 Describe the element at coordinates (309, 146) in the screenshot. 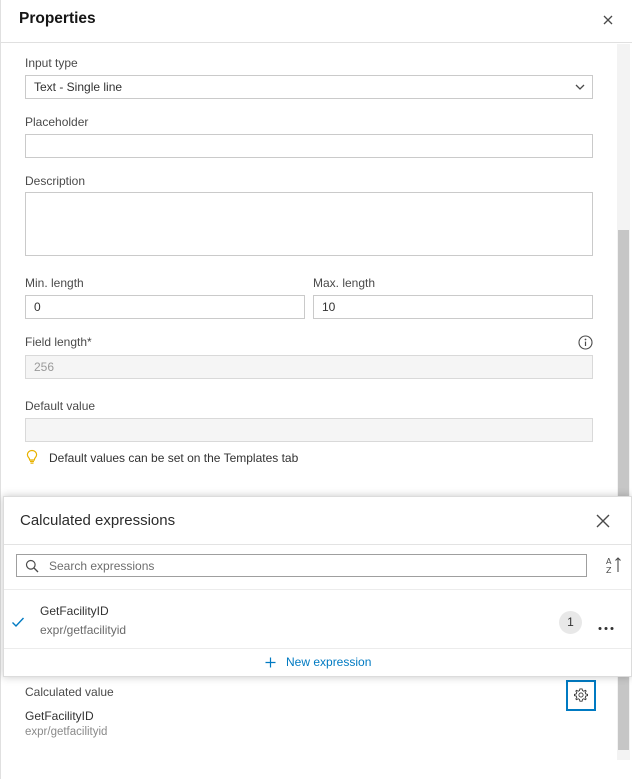

I see `placeholder-input` at that location.